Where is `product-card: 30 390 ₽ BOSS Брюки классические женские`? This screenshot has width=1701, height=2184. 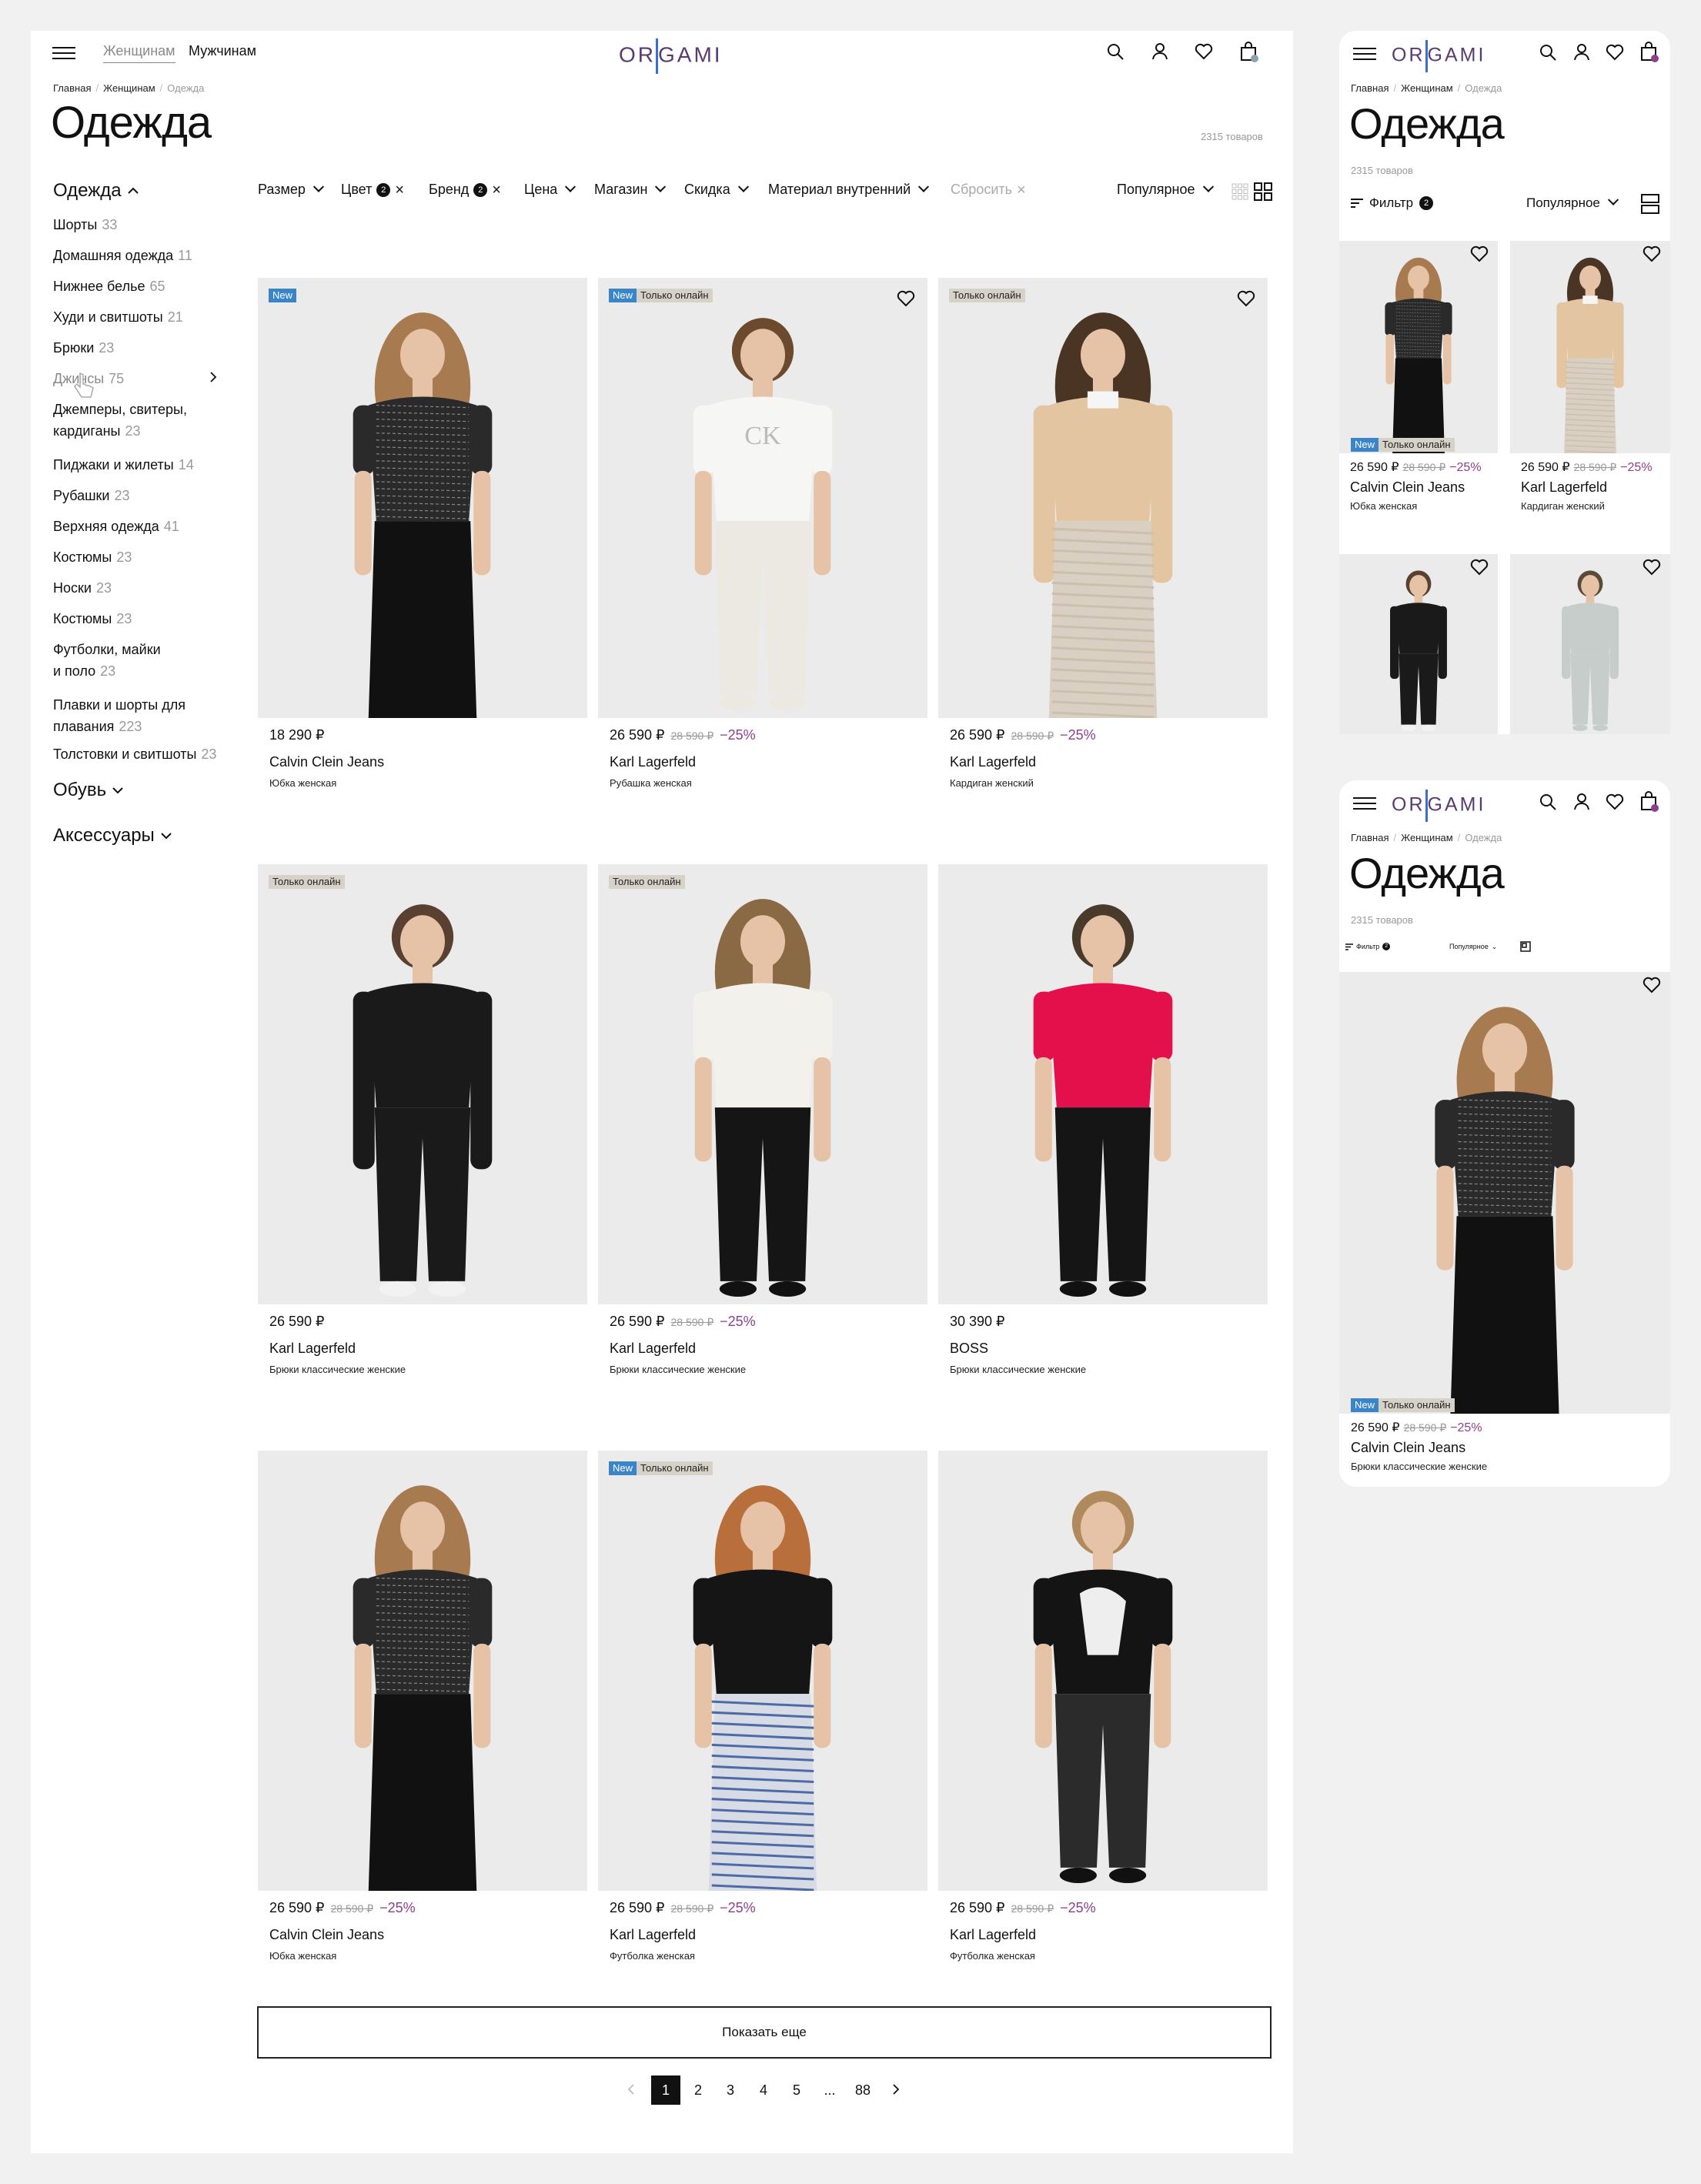
product-card: 30 390 ₽ BOSS Брюки классические женские is located at coordinates (1103, 1126).